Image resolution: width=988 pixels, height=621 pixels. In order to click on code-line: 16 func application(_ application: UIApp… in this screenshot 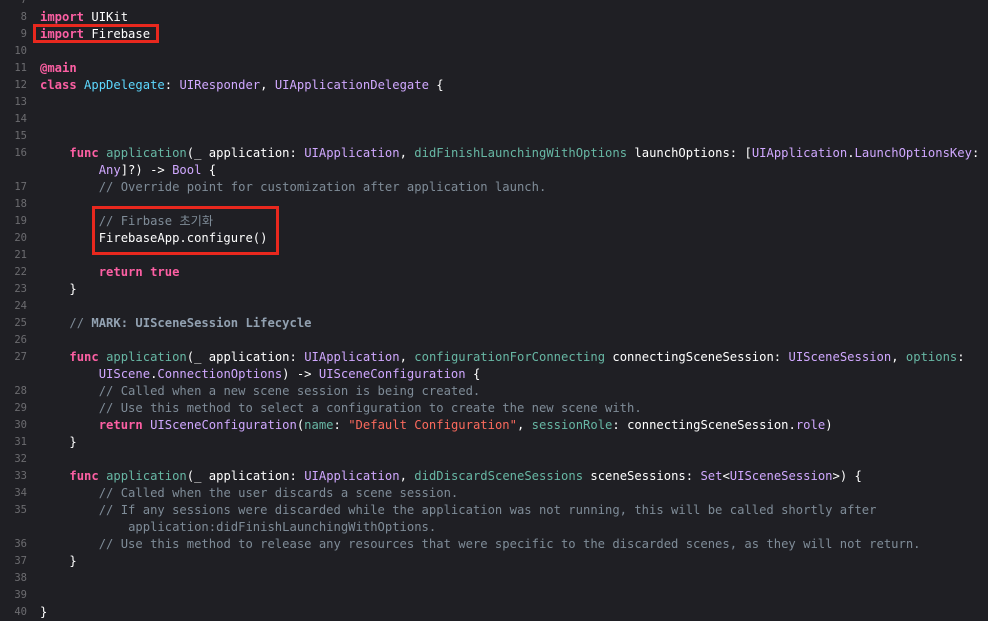, I will do `click(494, 153)`.